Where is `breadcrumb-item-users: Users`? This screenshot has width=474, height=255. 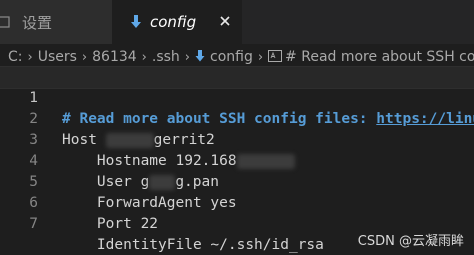 breadcrumb-item-users: Users is located at coordinates (57, 57).